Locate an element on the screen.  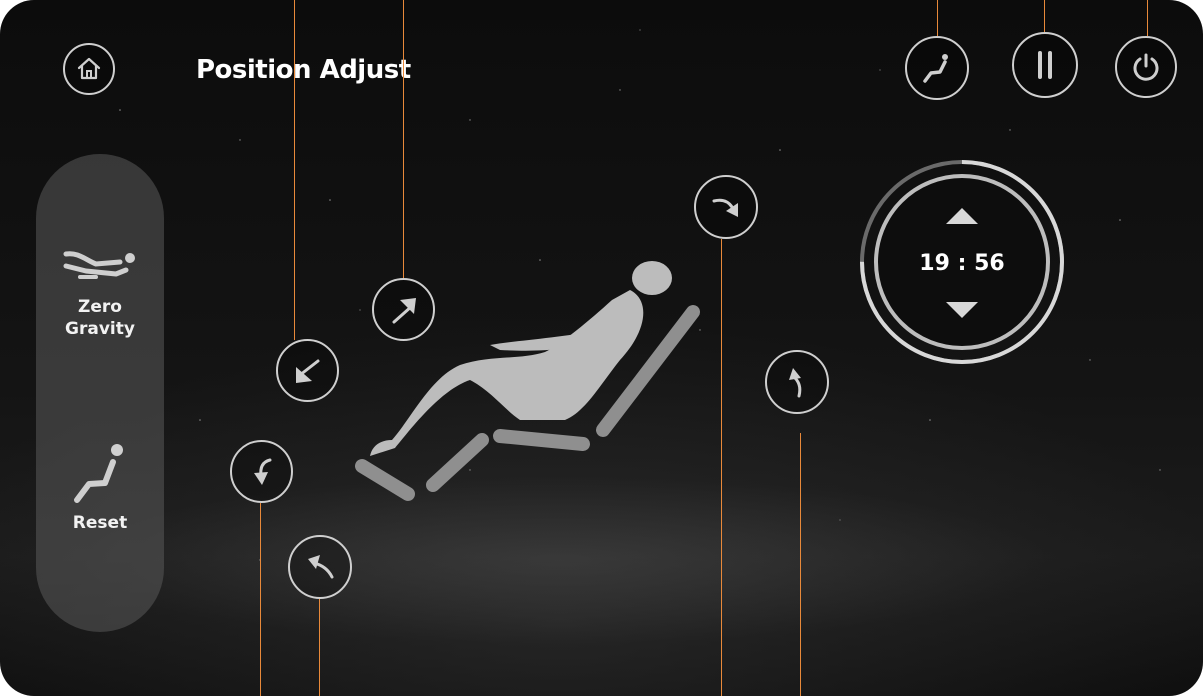
backrest-down-button is located at coordinates (307, 370).